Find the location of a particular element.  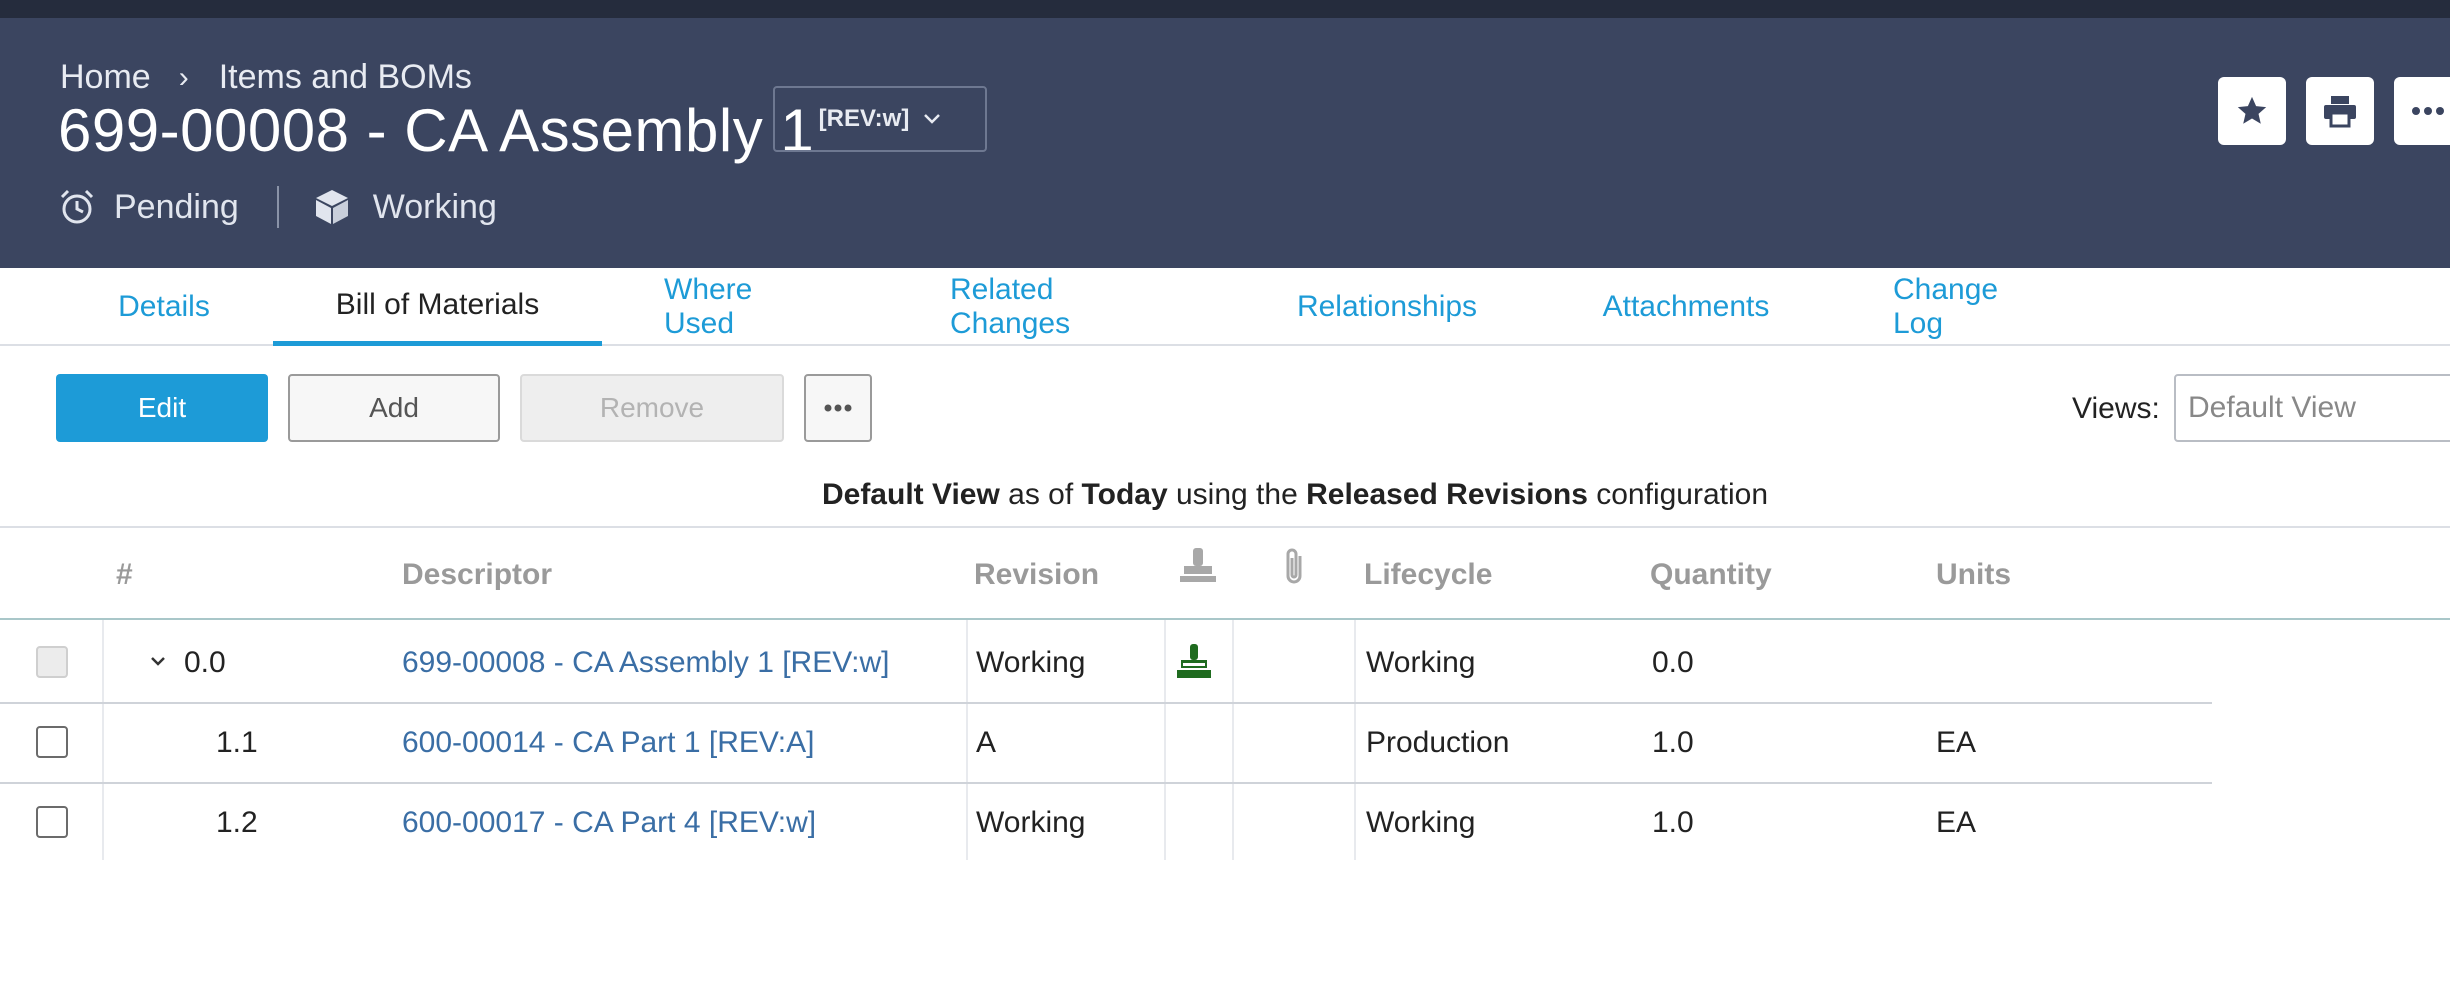

breadcrumb: Home › Items and BOMs is located at coordinates (266, 77).